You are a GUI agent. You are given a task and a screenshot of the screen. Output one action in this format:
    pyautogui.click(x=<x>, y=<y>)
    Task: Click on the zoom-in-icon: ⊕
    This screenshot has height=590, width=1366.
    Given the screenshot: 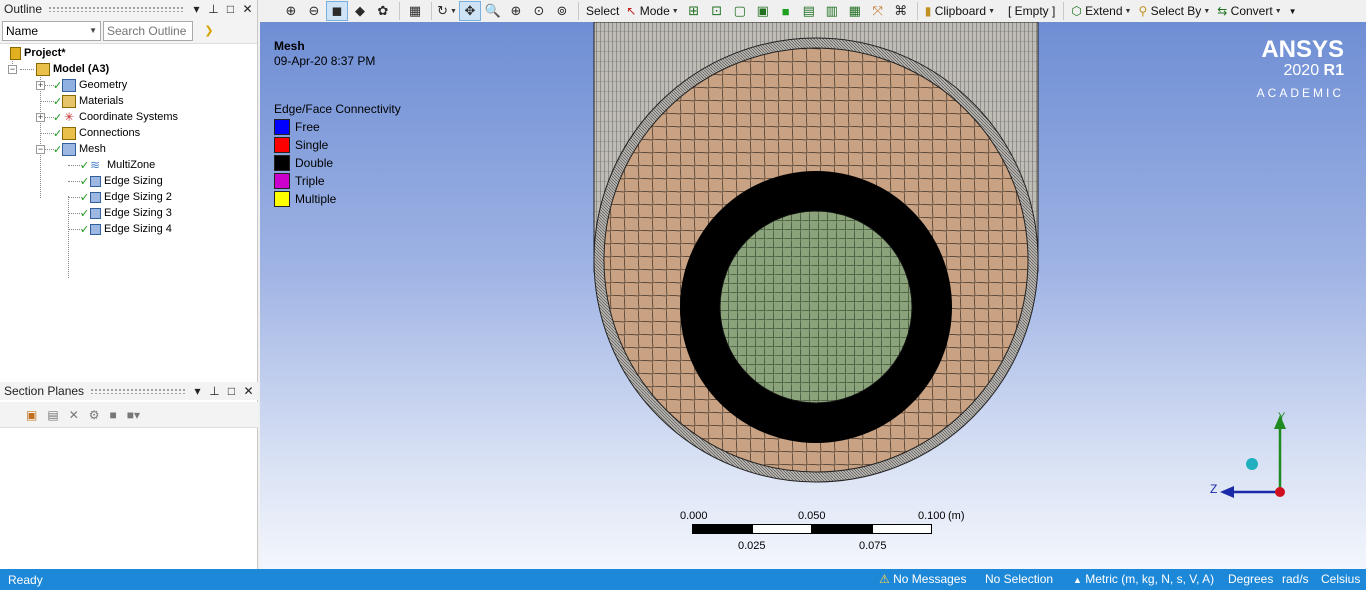 What is the action you would take?
    pyautogui.click(x=291, y=11)
    